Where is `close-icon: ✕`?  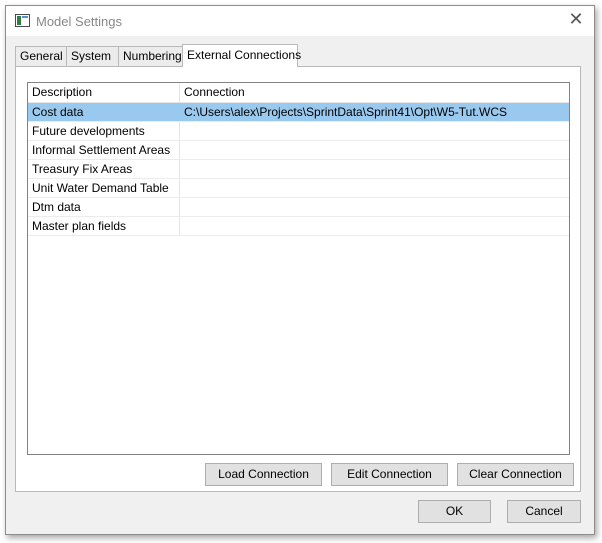
close-icon: ✕ is located at coordinates (576, 20).